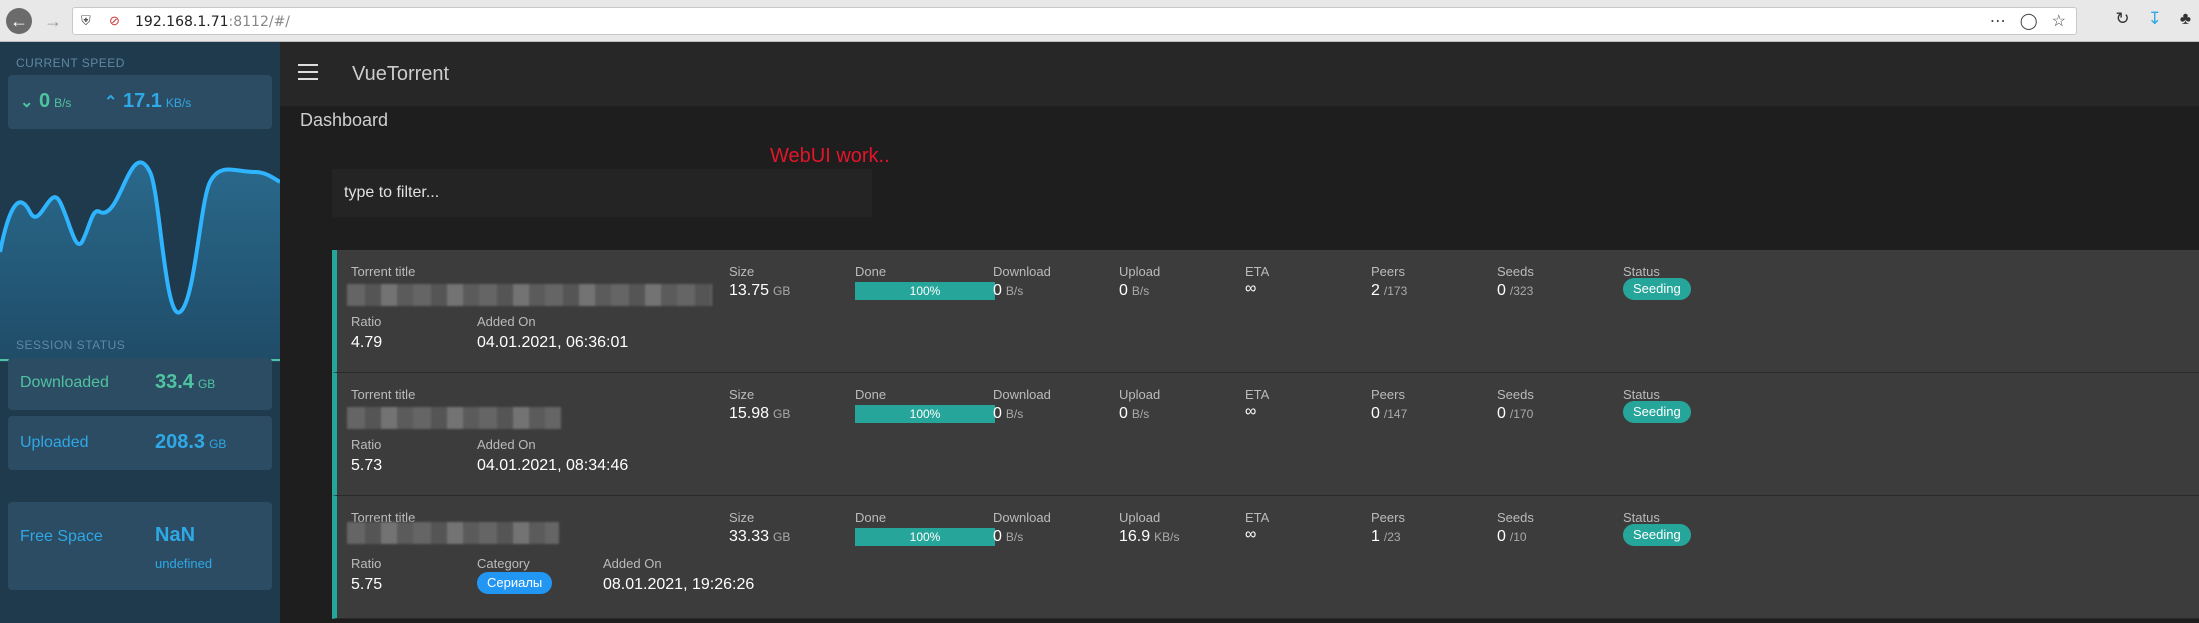 This screenshot has width=2199, height=623. Describe the element at coordinates (212, 22) in the screenshot. I see `url-text: 192.168.1.71:8112/#/` at that location.